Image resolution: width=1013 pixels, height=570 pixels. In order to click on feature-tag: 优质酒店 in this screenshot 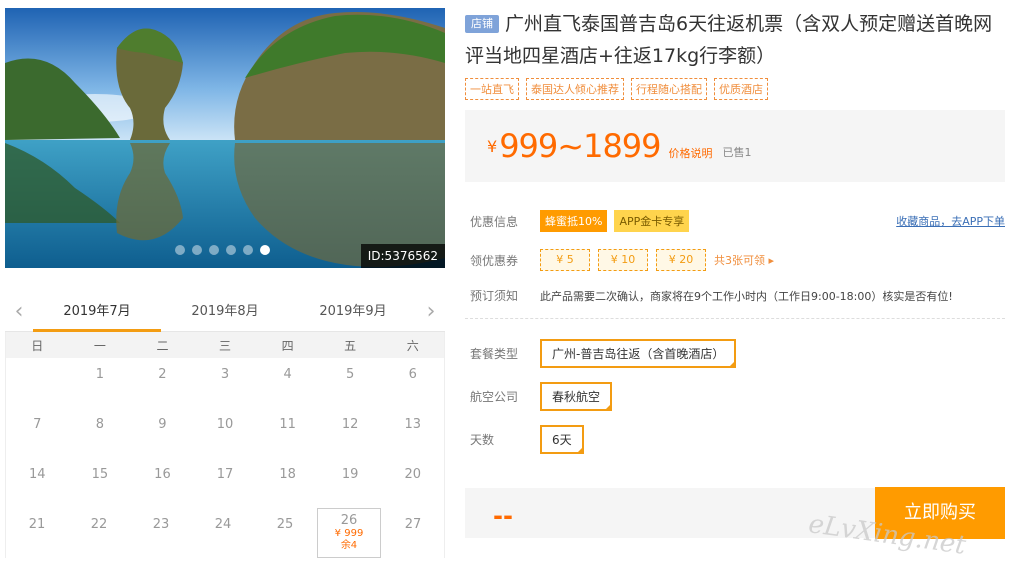, I will do `click(741, 89)`.